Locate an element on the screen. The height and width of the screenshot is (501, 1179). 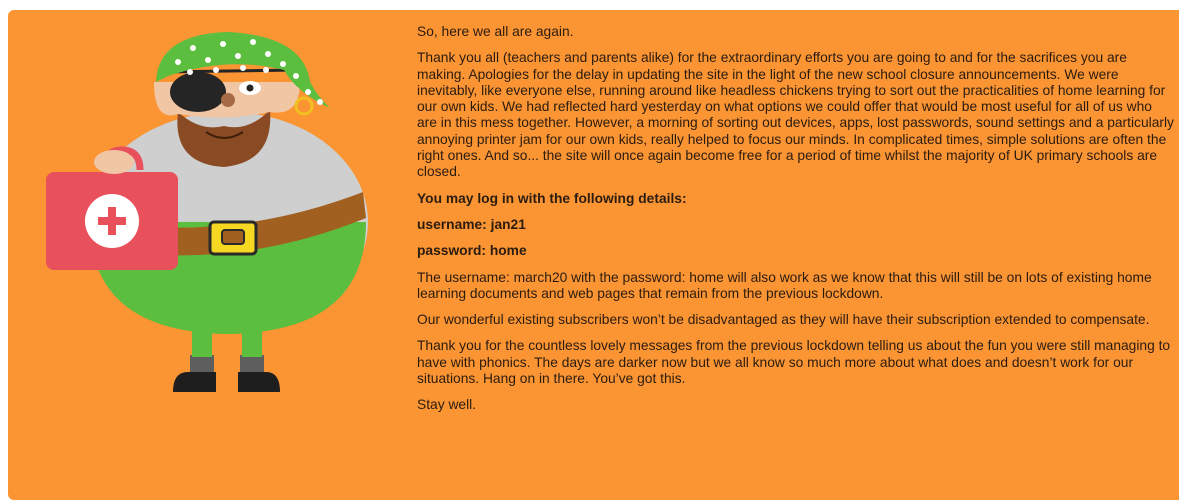
signoff-text: Stay well. is located at coordinates (447, 405).